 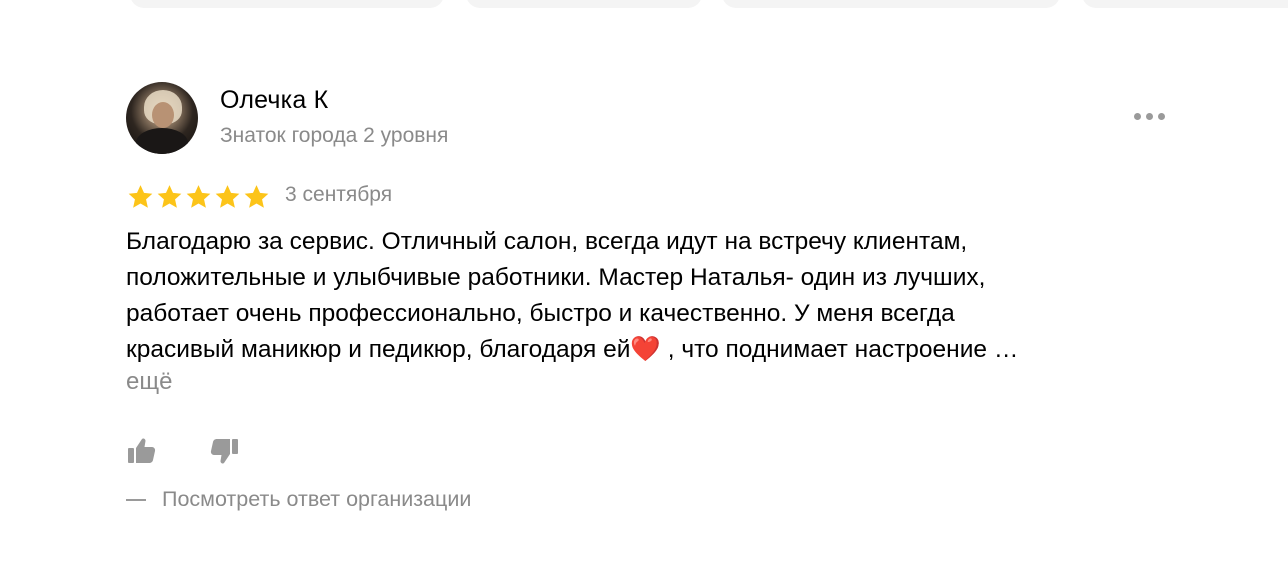 I want to click on thumbs-up-icon, so click(x=142, y=450).